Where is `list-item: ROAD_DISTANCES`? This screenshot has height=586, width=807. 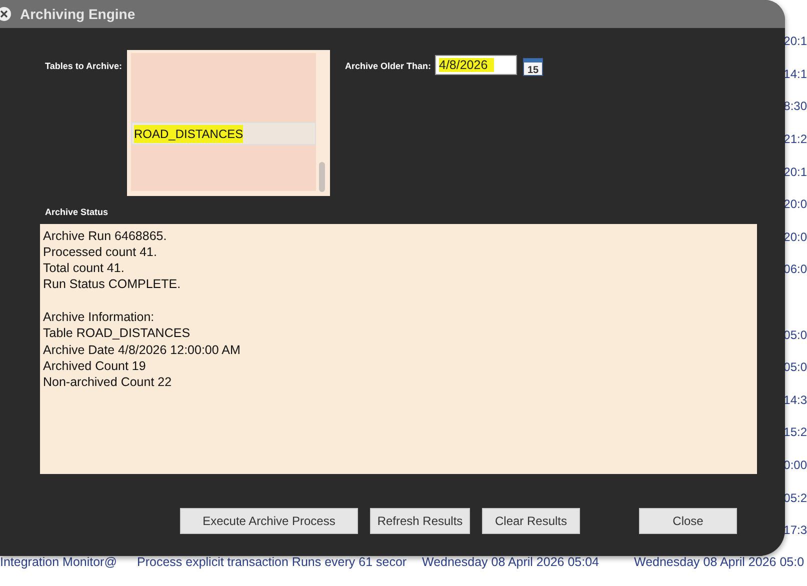
list-item: ROAD_DISTANCES is located at coordinates (223, 133).